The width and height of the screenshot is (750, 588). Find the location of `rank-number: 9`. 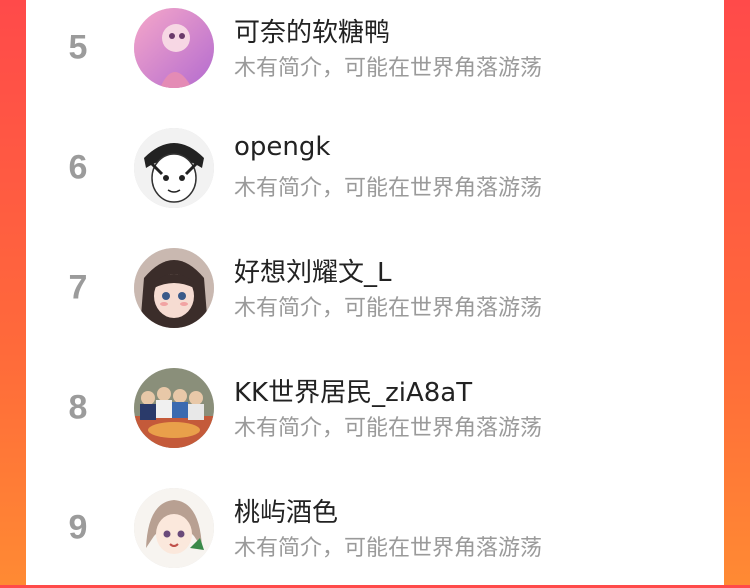

rank-number: 9 is located at coordinates (78, 527).